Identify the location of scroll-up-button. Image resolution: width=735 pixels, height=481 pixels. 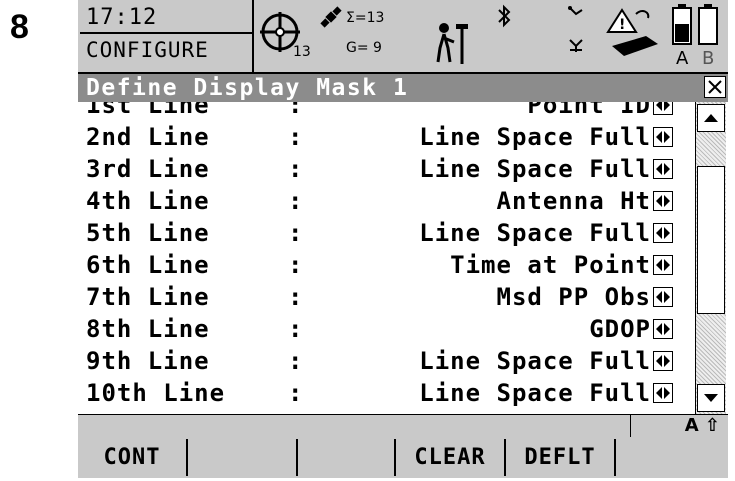
(711, 118).